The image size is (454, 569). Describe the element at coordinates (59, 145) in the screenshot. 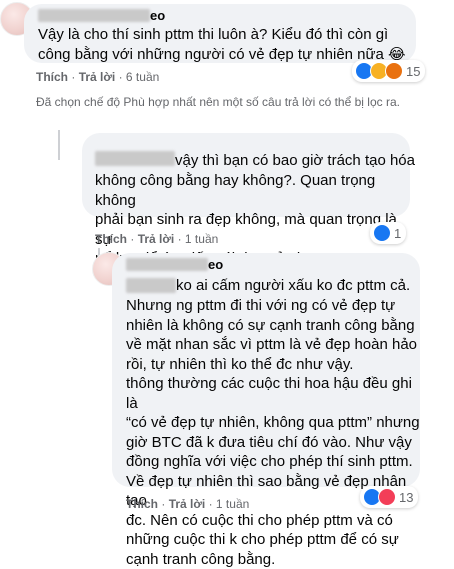

I see `thread-line` at that location.